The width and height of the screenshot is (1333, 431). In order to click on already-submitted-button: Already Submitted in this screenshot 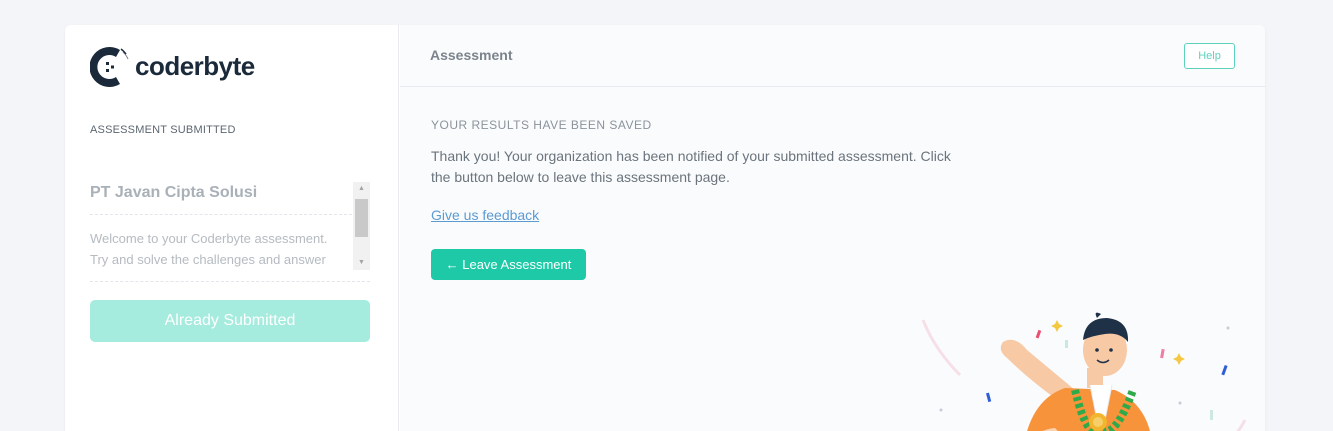, I will do `click(230, 321)`.